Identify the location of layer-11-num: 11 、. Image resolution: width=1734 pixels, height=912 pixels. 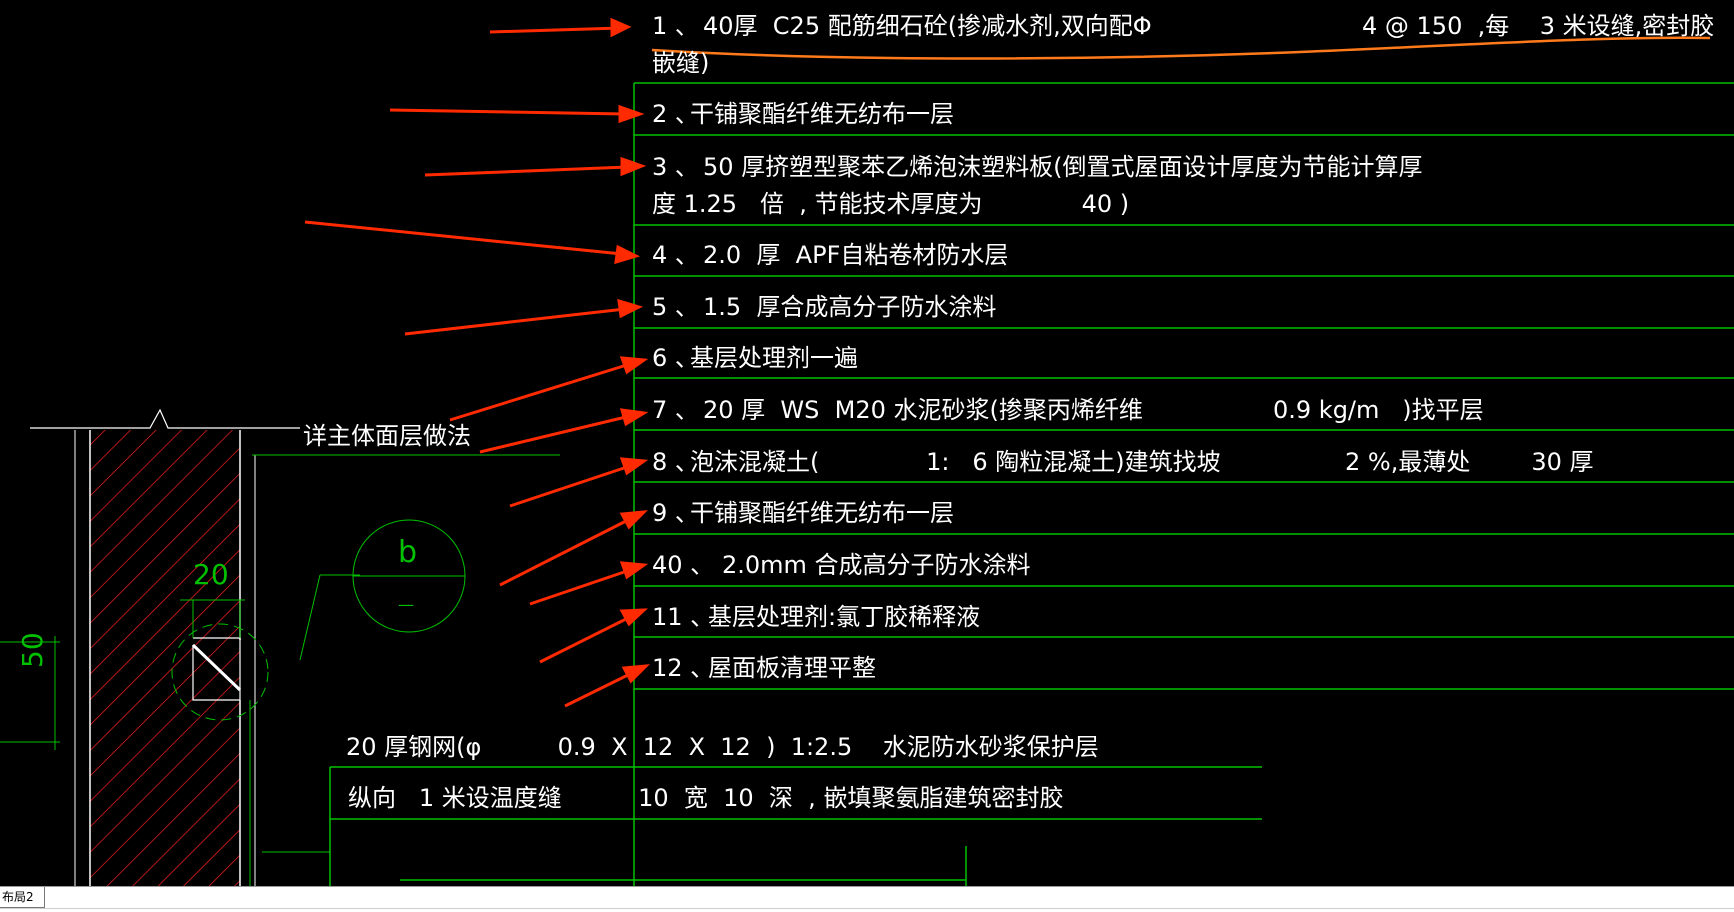
(683, 617).